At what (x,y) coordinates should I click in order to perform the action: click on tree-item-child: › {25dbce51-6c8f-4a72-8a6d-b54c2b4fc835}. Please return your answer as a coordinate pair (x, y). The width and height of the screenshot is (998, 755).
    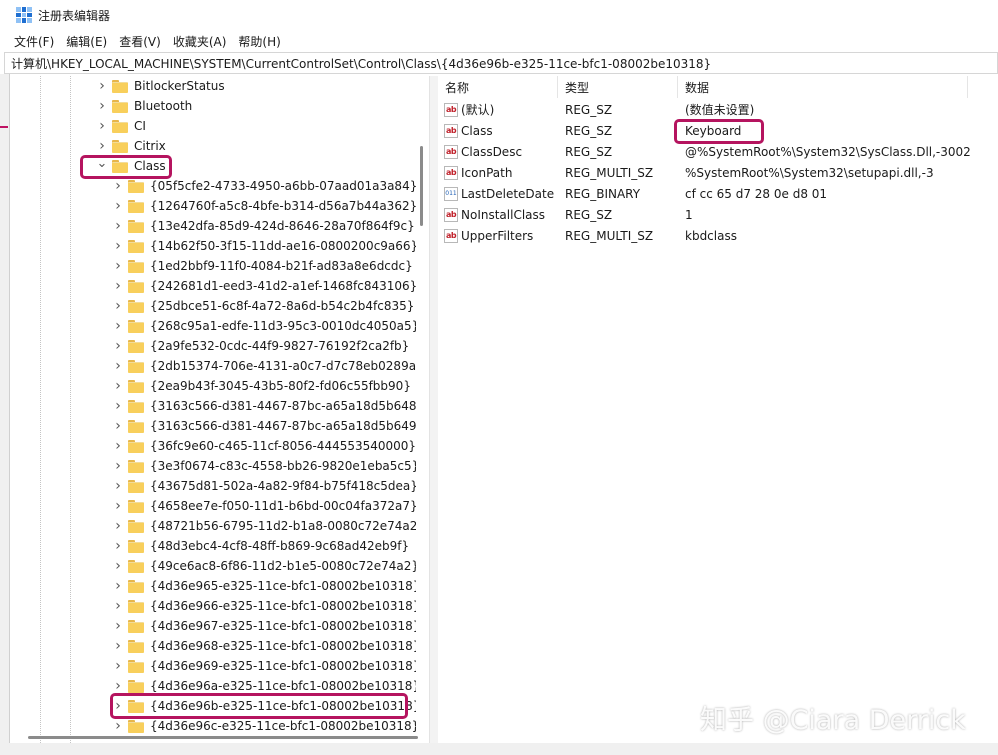
    Looking at the image, I should click on (219, 306).